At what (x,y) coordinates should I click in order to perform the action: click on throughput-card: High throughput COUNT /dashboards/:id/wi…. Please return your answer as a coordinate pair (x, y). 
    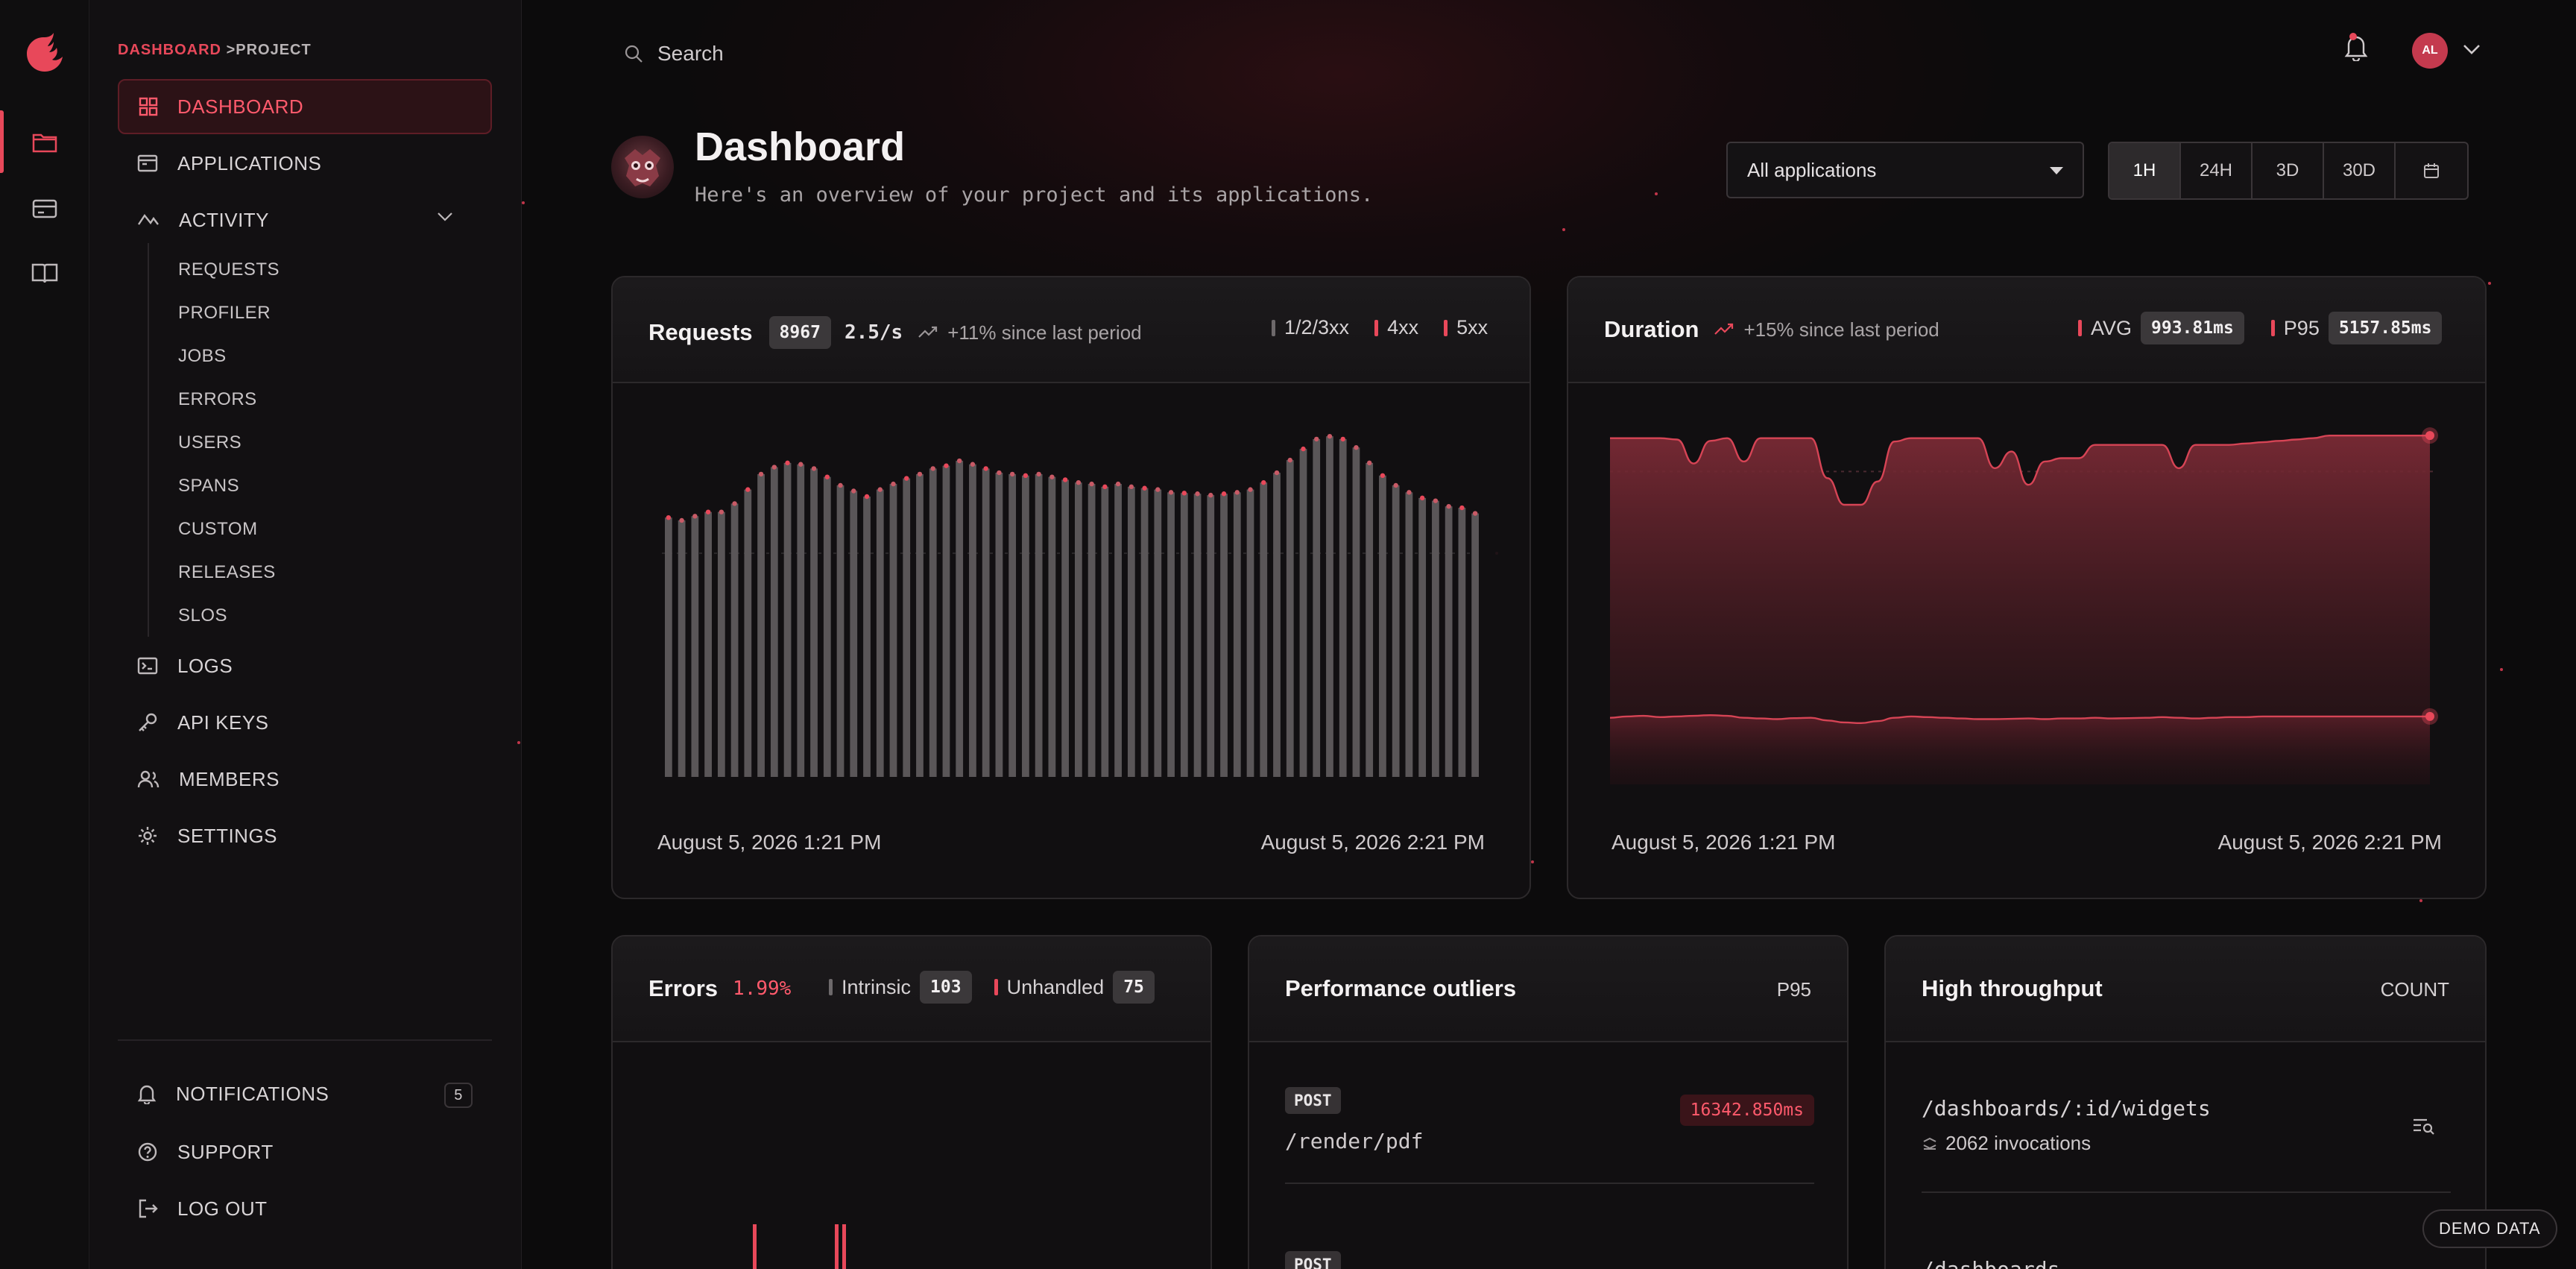
    Looking at the image, I should click on (2185, 1102).